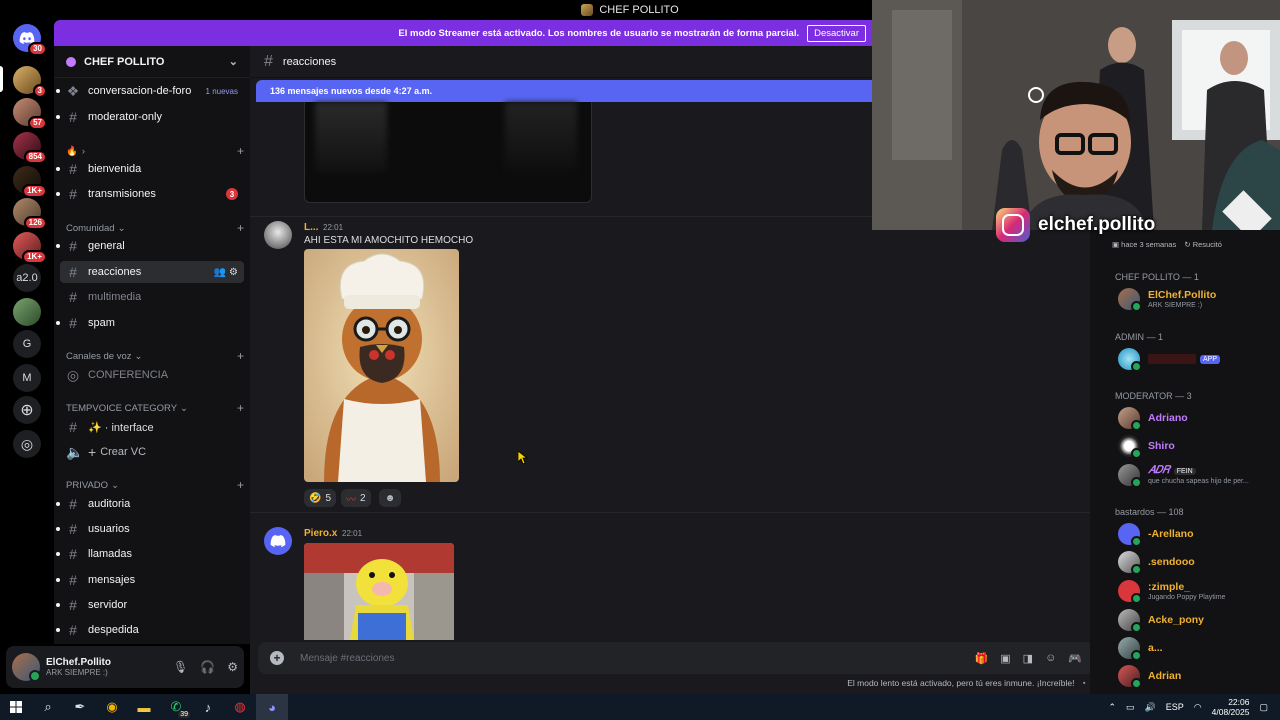 Image resolution: width=1280 pixels, height=720 pixels. What do you see at coordinates (982, 658) in the screenshot?
I see `gift-icon: 🎁` at bounding box center [982, 658].